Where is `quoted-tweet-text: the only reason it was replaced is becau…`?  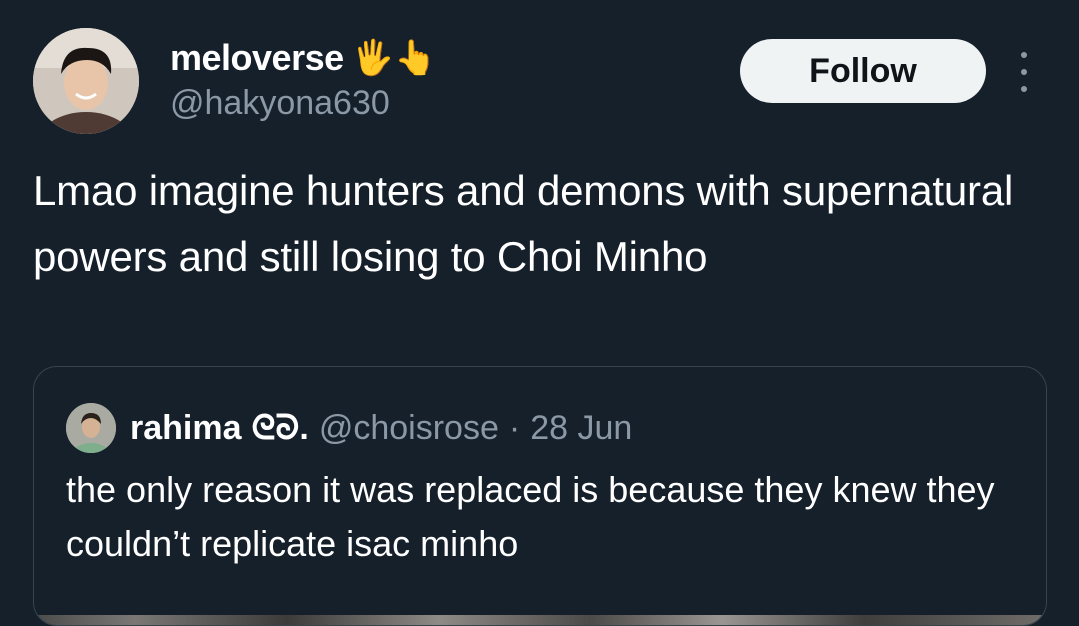 quoted-tweet-text: the only reason it was replaced is becau… is located at coordinates (530, 516).